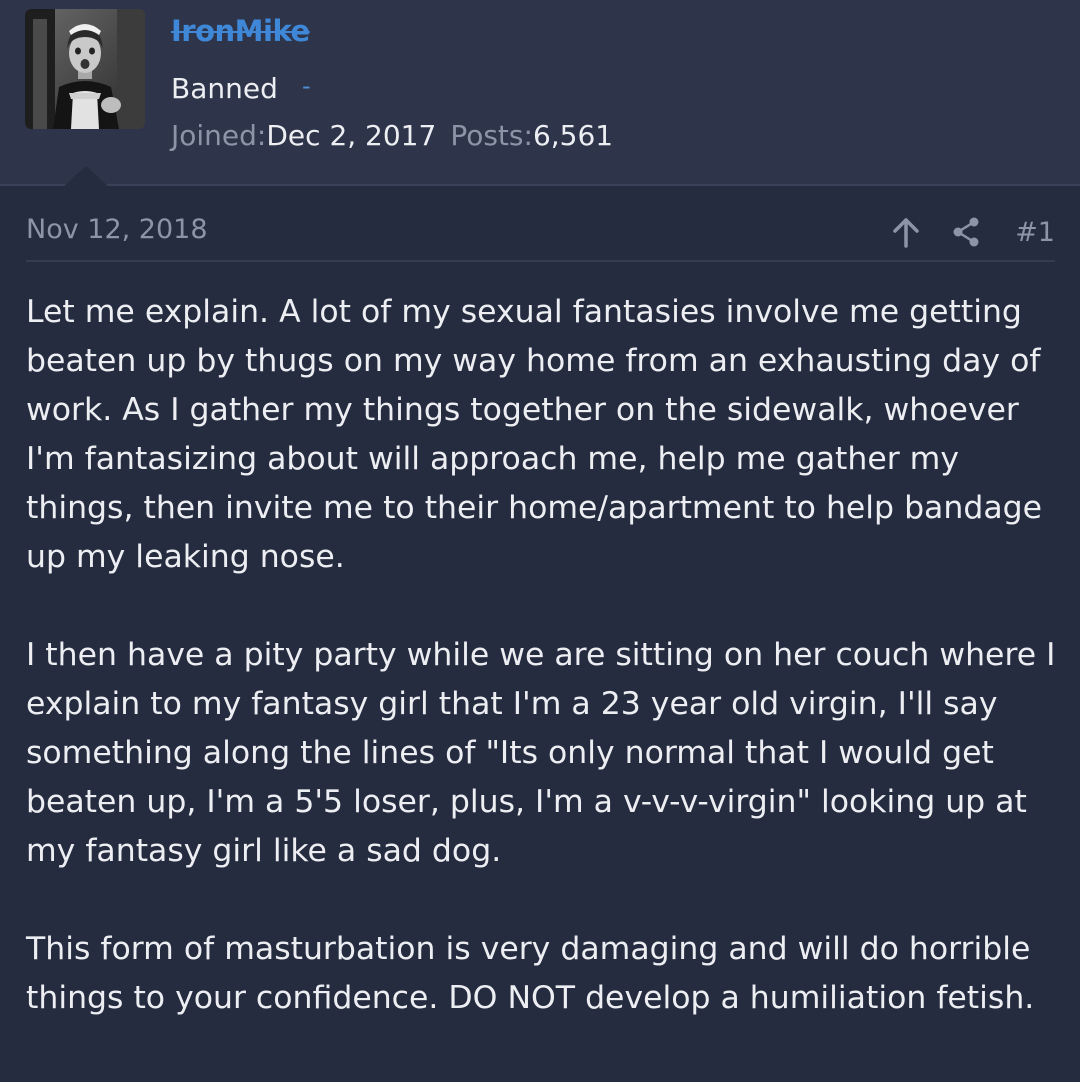  What do you see at coordinates (573, 135) in the screenshot?
I see `posts-value: 6,561` at bounding box center [573, 135].